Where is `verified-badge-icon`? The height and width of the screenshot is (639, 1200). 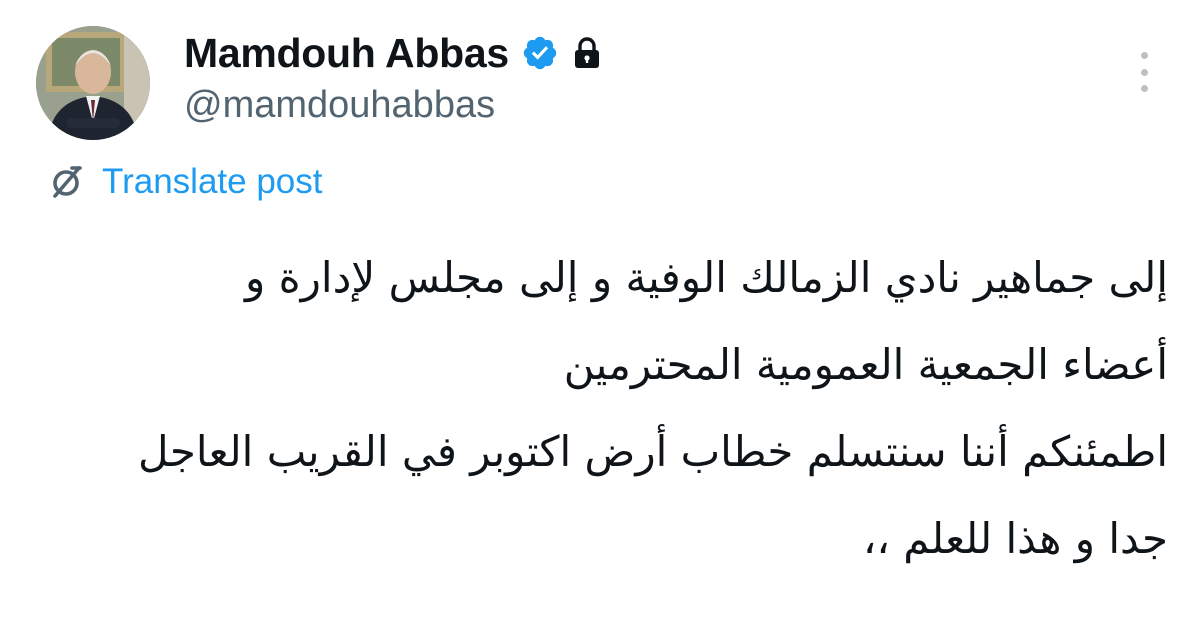 verified-badge-icon is located at coordinates (540, 53).